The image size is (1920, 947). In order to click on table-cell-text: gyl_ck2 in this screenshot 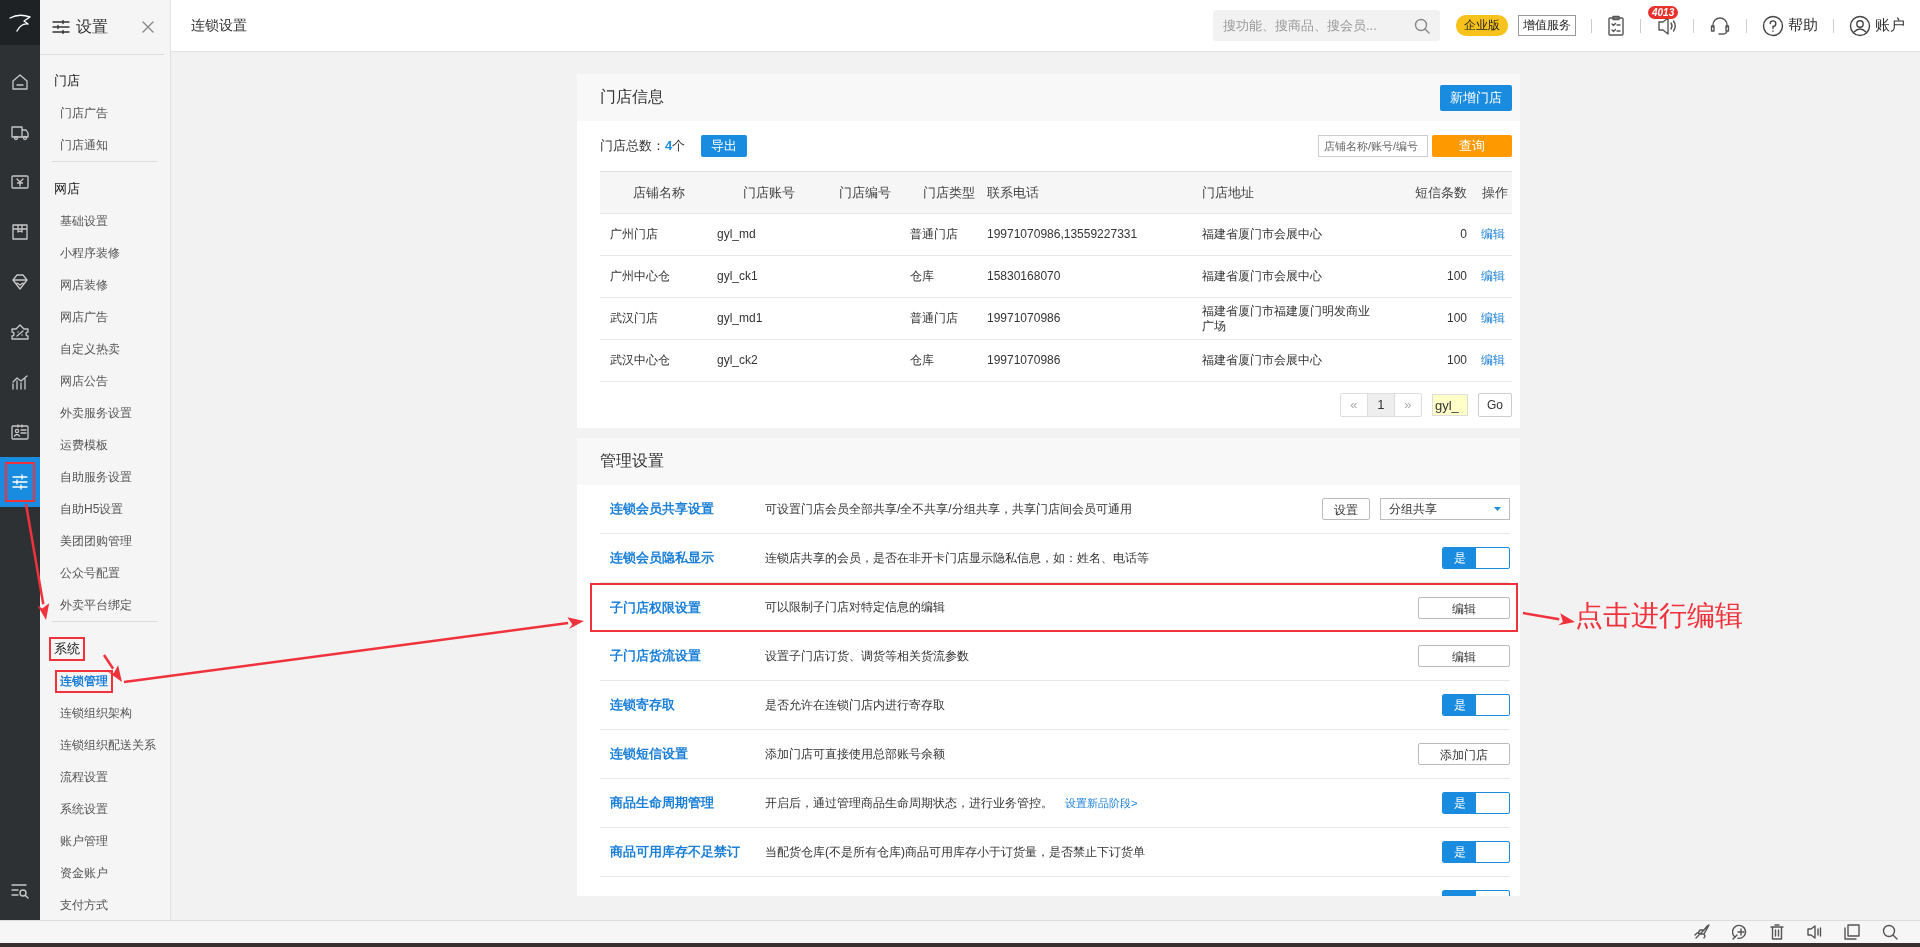, I will do `click(737, 360)`.